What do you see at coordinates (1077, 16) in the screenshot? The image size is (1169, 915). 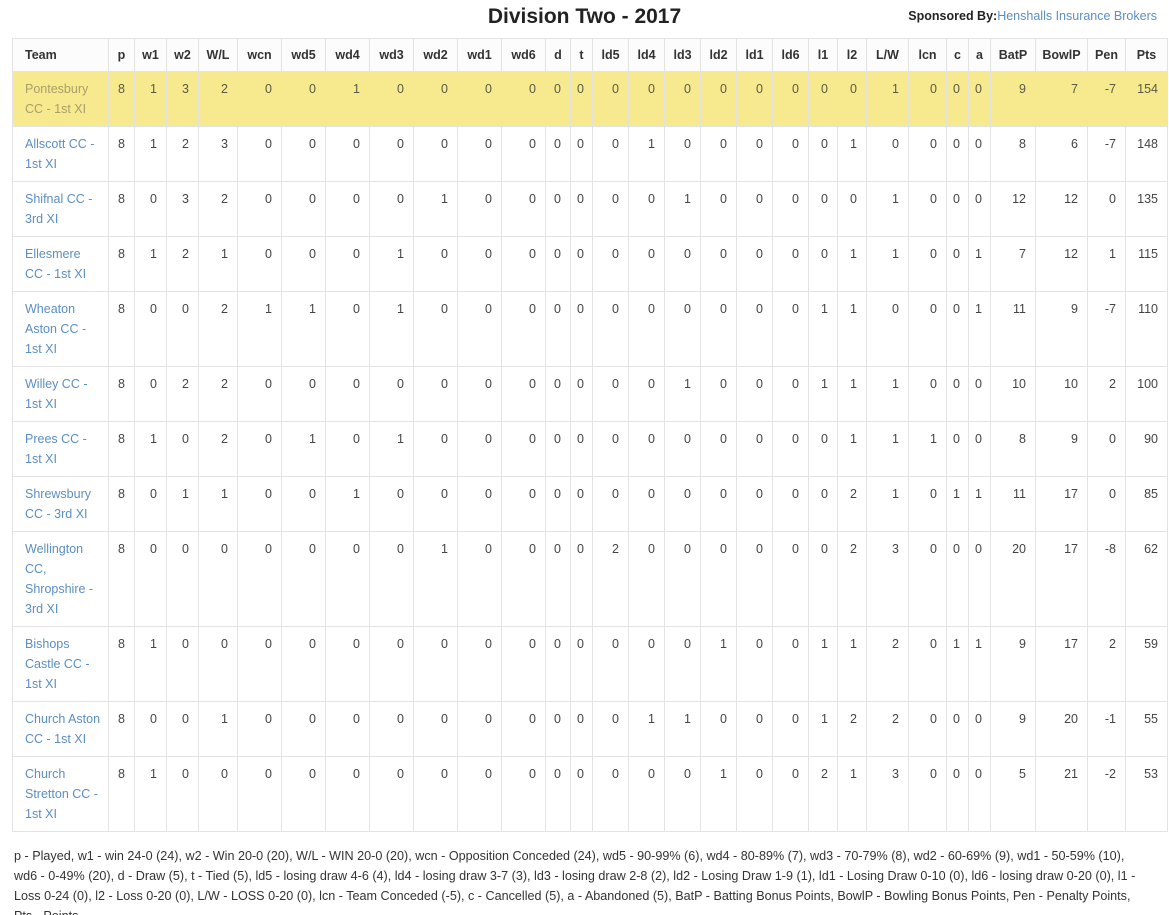 I see `sponsor-link: Henshalls Insurance Brokers` at bounding box center [1077, 16].